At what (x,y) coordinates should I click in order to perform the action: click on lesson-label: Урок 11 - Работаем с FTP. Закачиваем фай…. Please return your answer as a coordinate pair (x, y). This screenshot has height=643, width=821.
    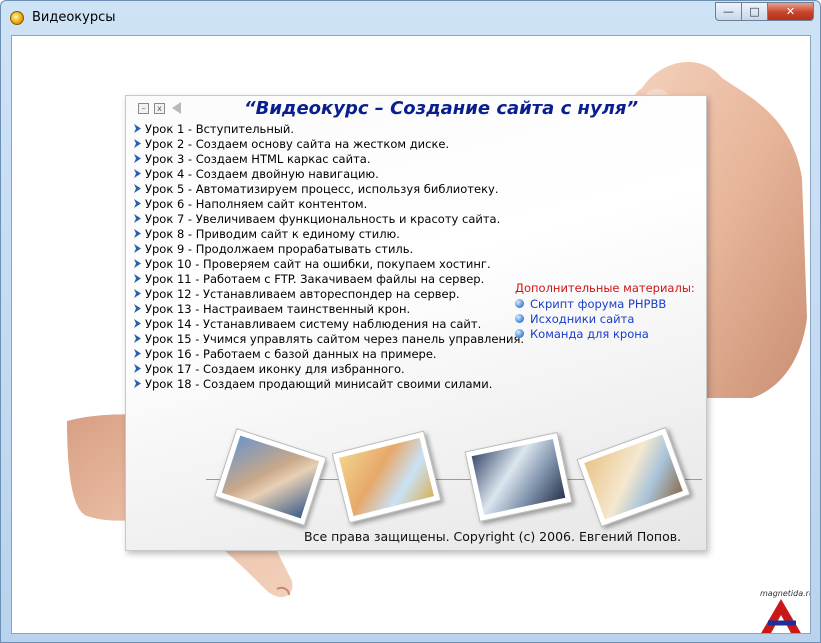
    Looking at the image, I should click on (315, 278).